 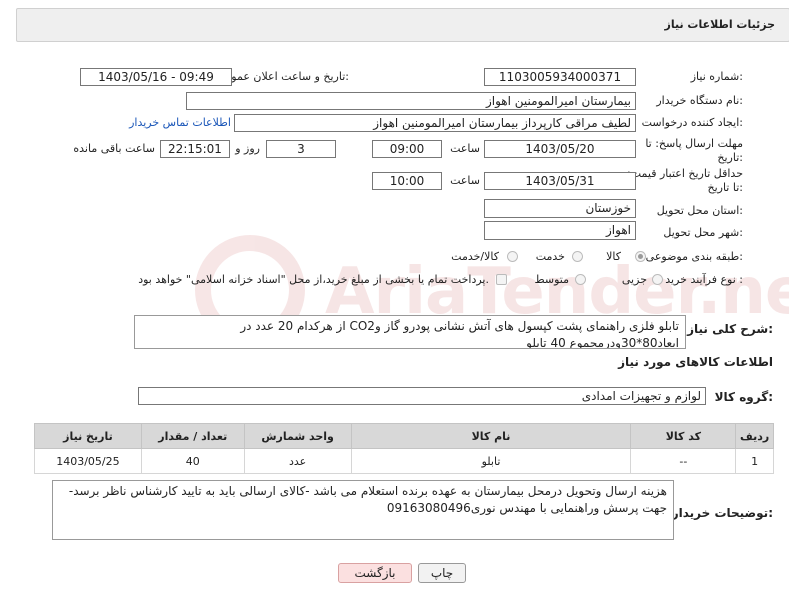 I want to click on days-field: 3, so click(x=301, y=149).